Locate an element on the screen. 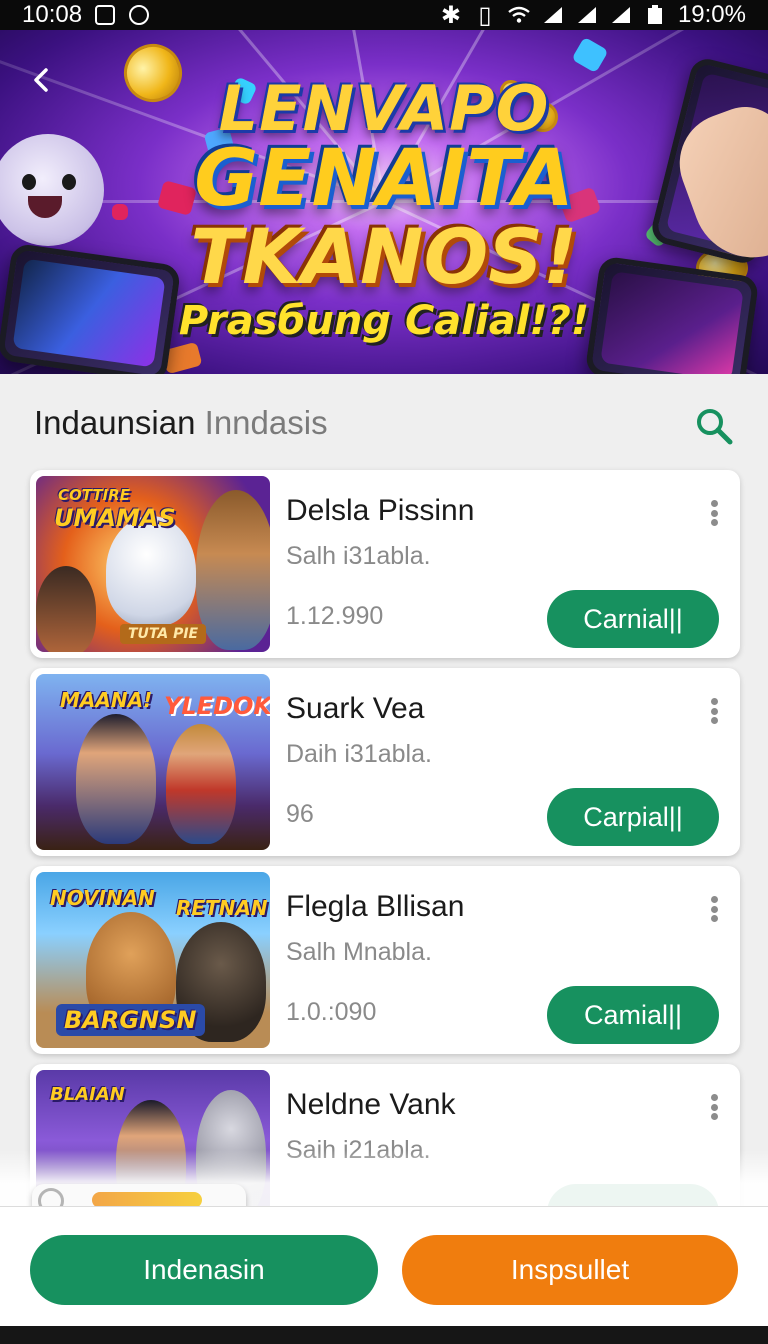  thumbnail-caption: NOVINAN is located at coordinates (102, 898).